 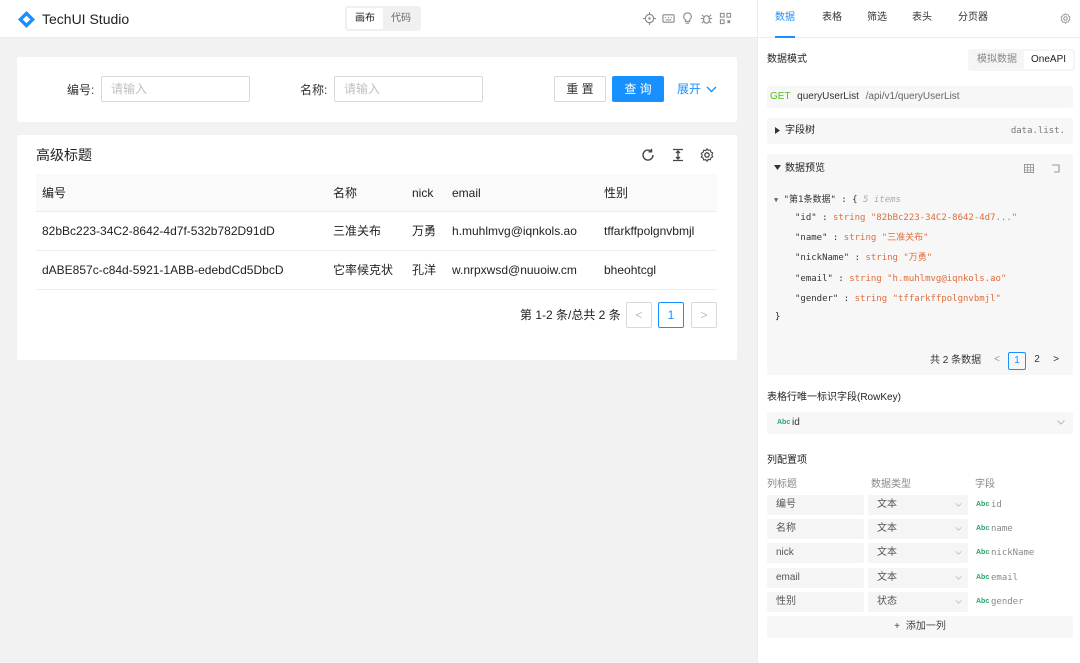 What do you see at coordinates (514, 270) in the screenshot?
I see `cell-email: w.nrpxwsd@nuuoiw.cm` at bounding box center [514, 270].